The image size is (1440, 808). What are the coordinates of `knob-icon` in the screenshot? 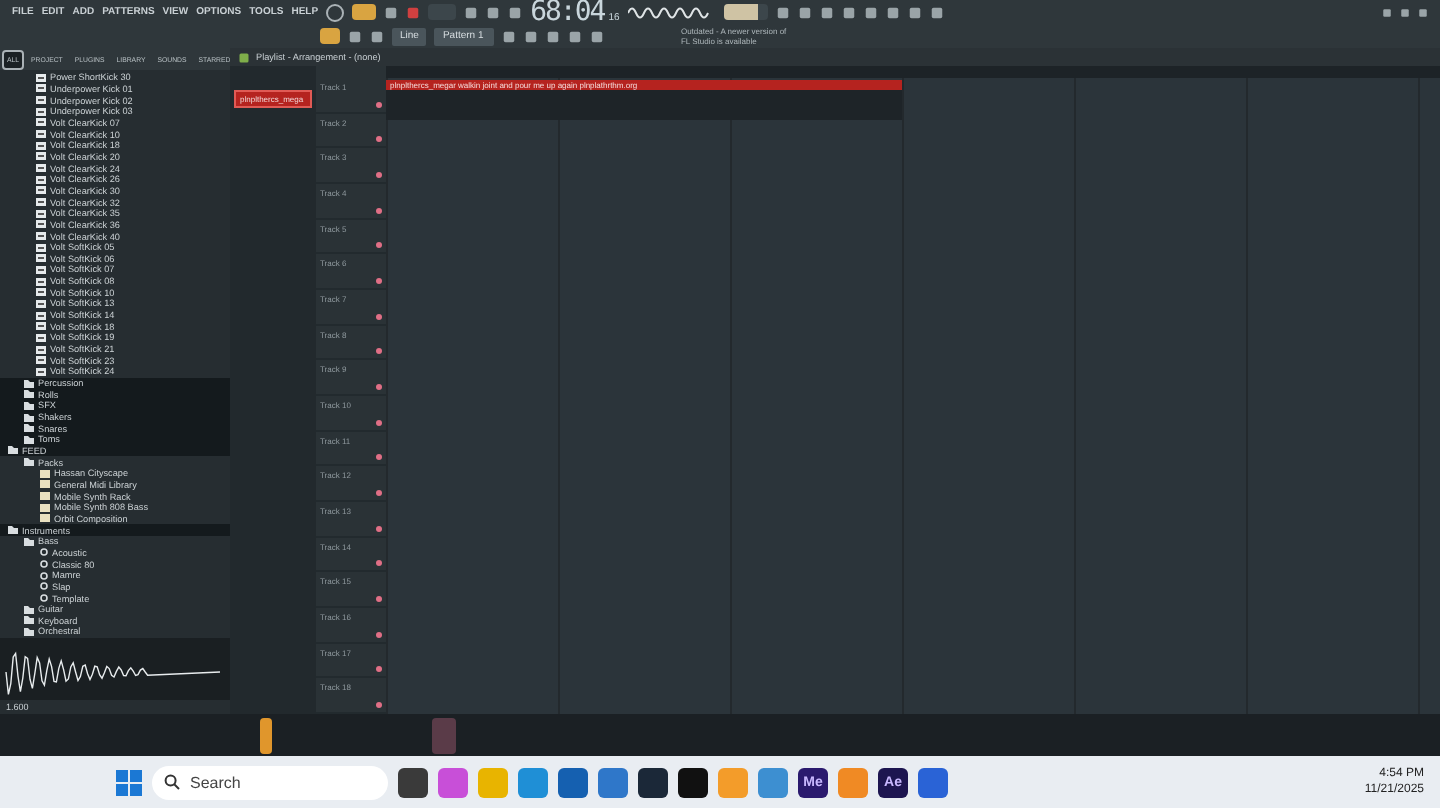 It's located at (335, 12).